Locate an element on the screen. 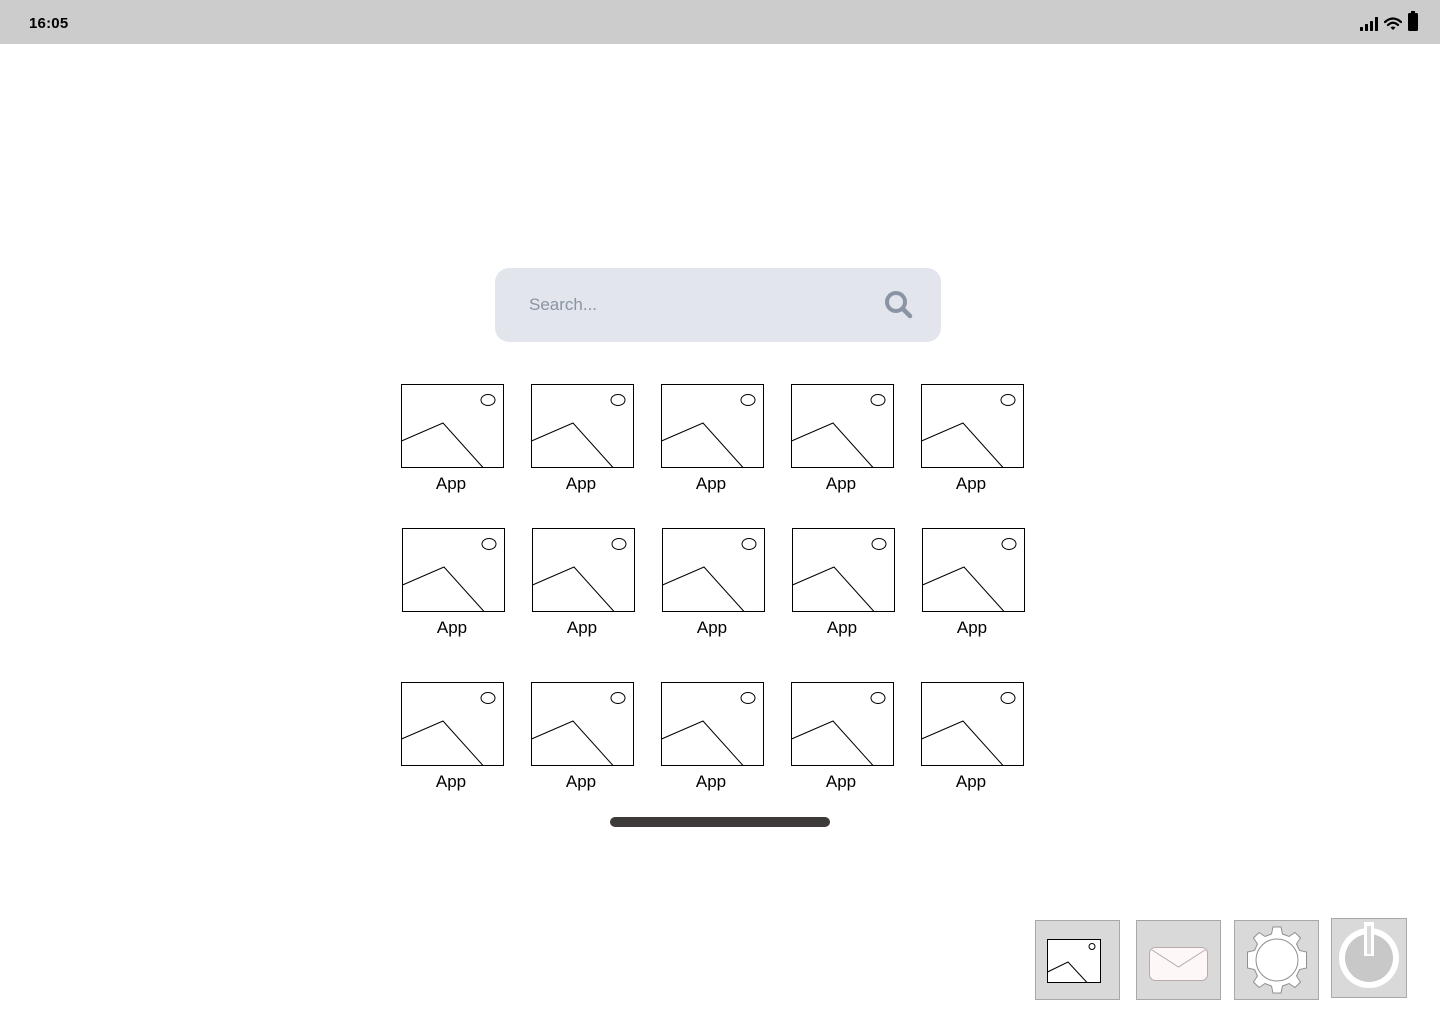 Image resolution: width=1440 pixels, height=1024 pixels. search-bar is located at coordinates (718, 305).